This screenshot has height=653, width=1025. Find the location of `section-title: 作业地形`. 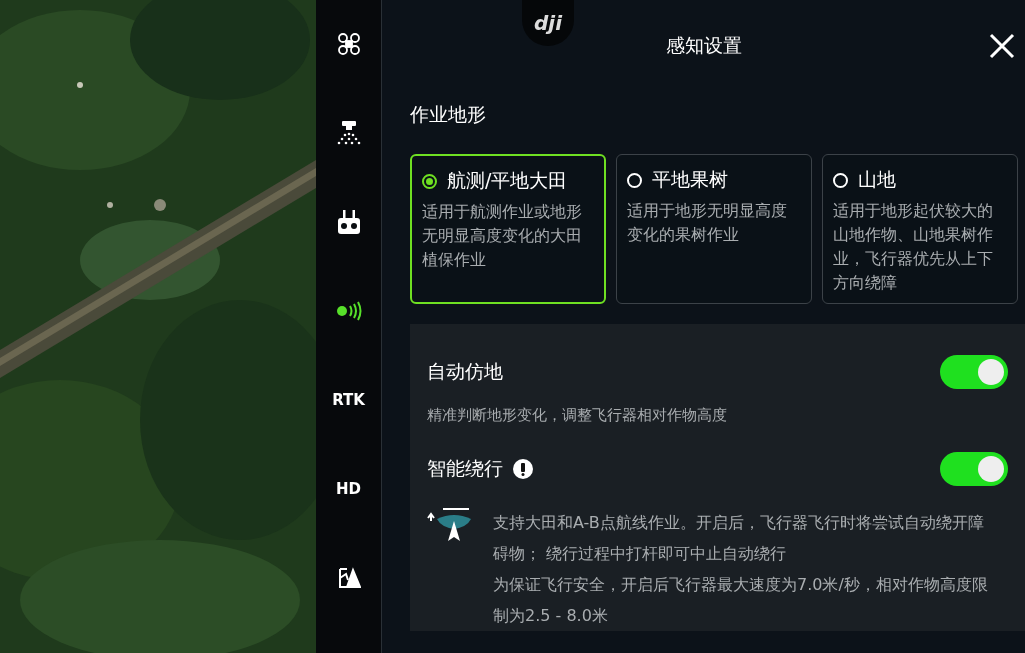

section-title: 作业地形 is located at coordinates (448, 114).